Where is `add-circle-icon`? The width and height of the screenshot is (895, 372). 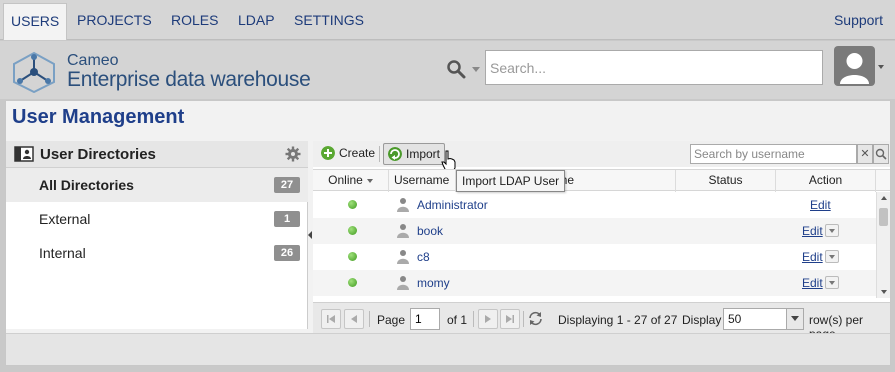 add-circle-icon is located at coordinates (328, 153).